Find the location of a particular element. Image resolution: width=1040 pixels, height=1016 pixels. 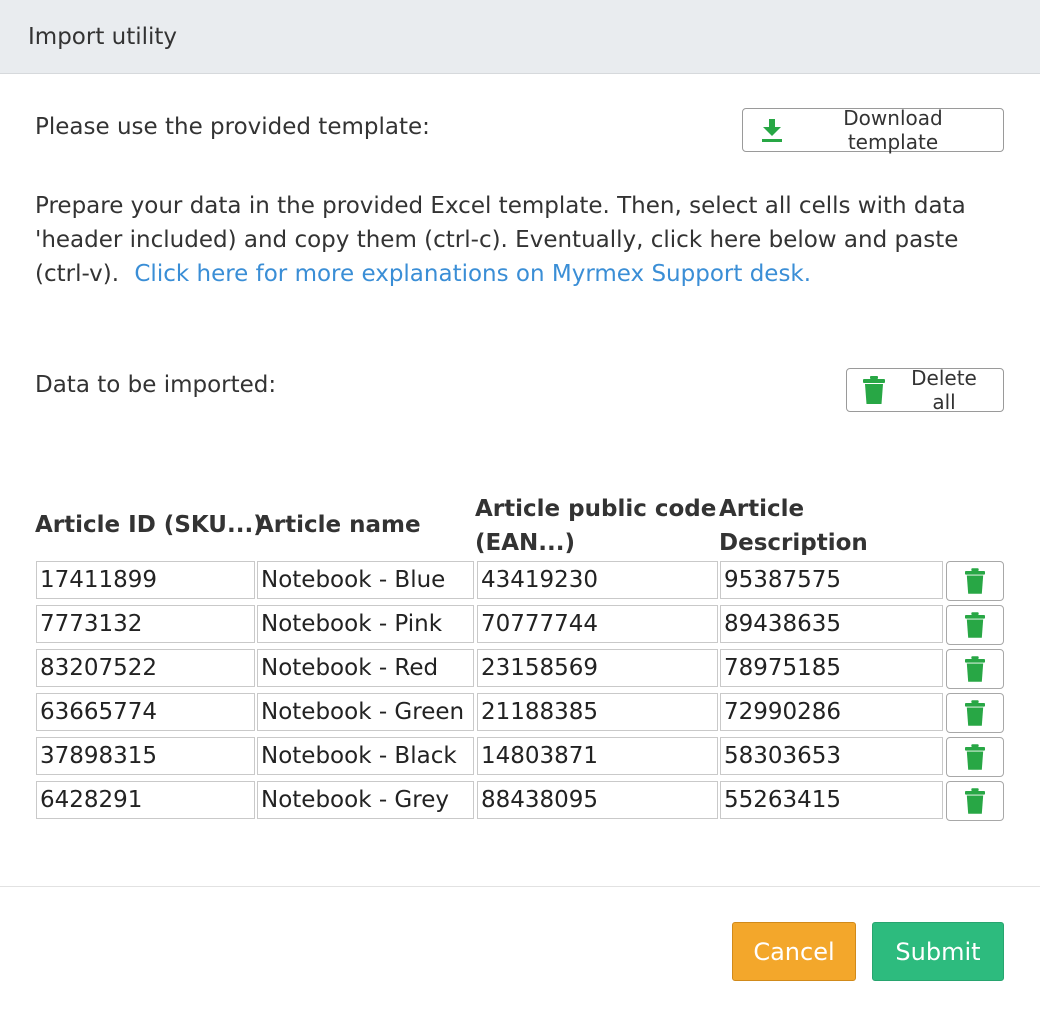

column-header-public-code: Article public code (EAN...) is located at coordinates (600, 526).